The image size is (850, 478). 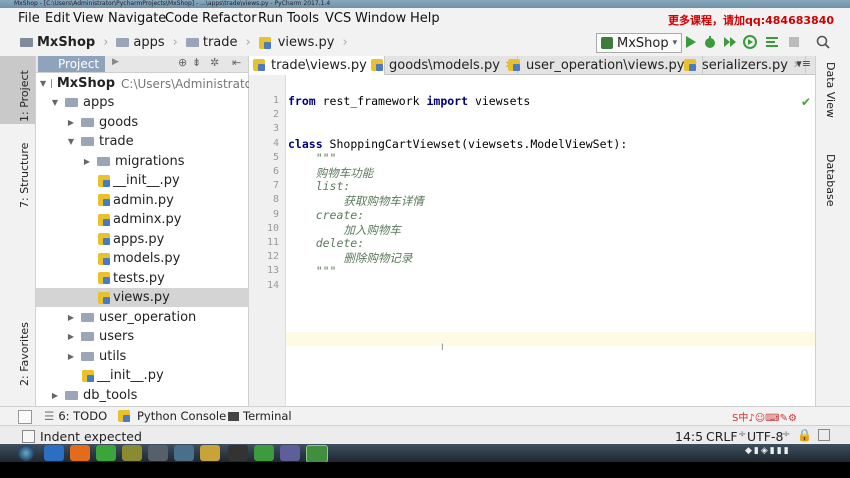 What do you see at coordinates (690, 42) in the screenshot?
I see `run-icon` at bounding box center [690, 42].